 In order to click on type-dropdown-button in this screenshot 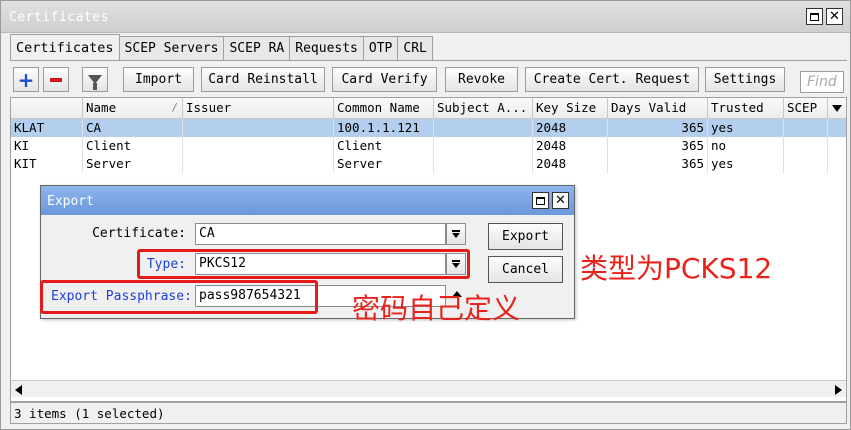, I will do `click(456, 264)`.